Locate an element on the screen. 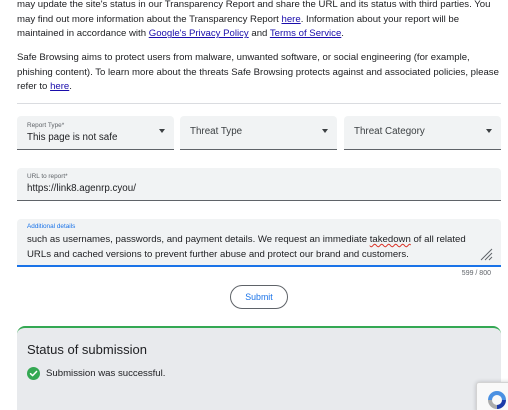  check-circle-icon is located at coordinates (33, 373).